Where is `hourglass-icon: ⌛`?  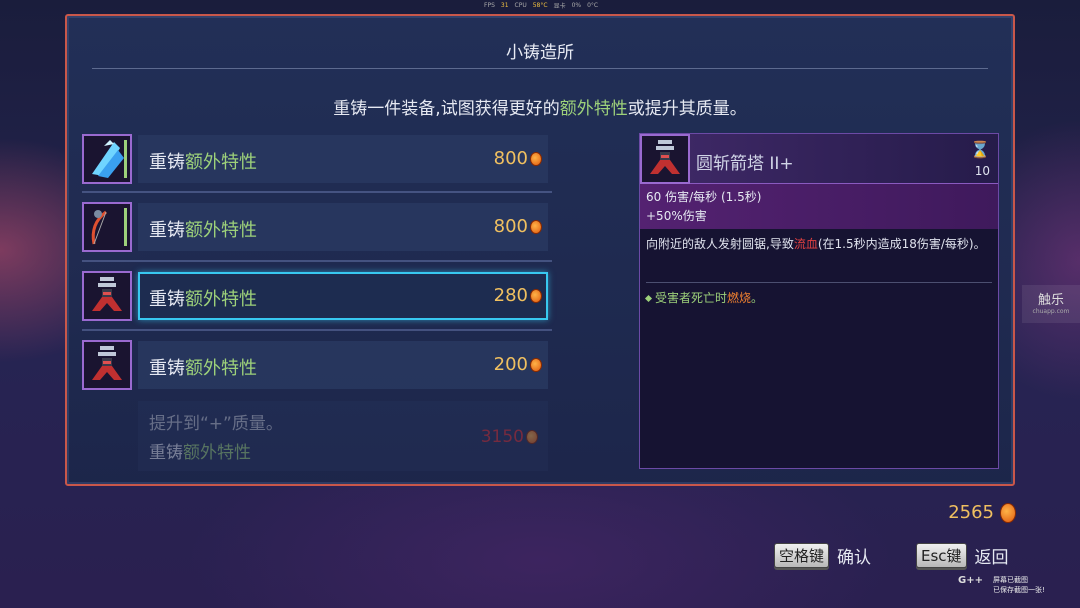 hourglass-icon: ⌛ is located at coordinates (980, 149).